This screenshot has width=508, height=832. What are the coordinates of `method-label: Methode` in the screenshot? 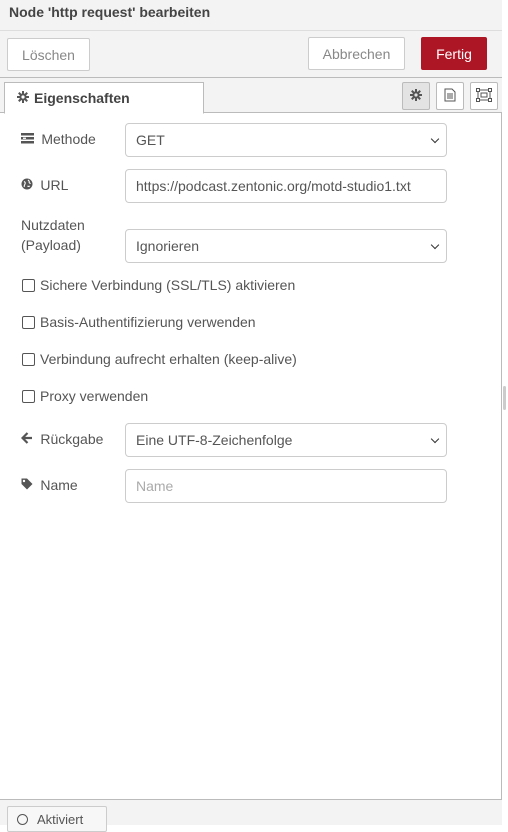 It's located at (71, 139).